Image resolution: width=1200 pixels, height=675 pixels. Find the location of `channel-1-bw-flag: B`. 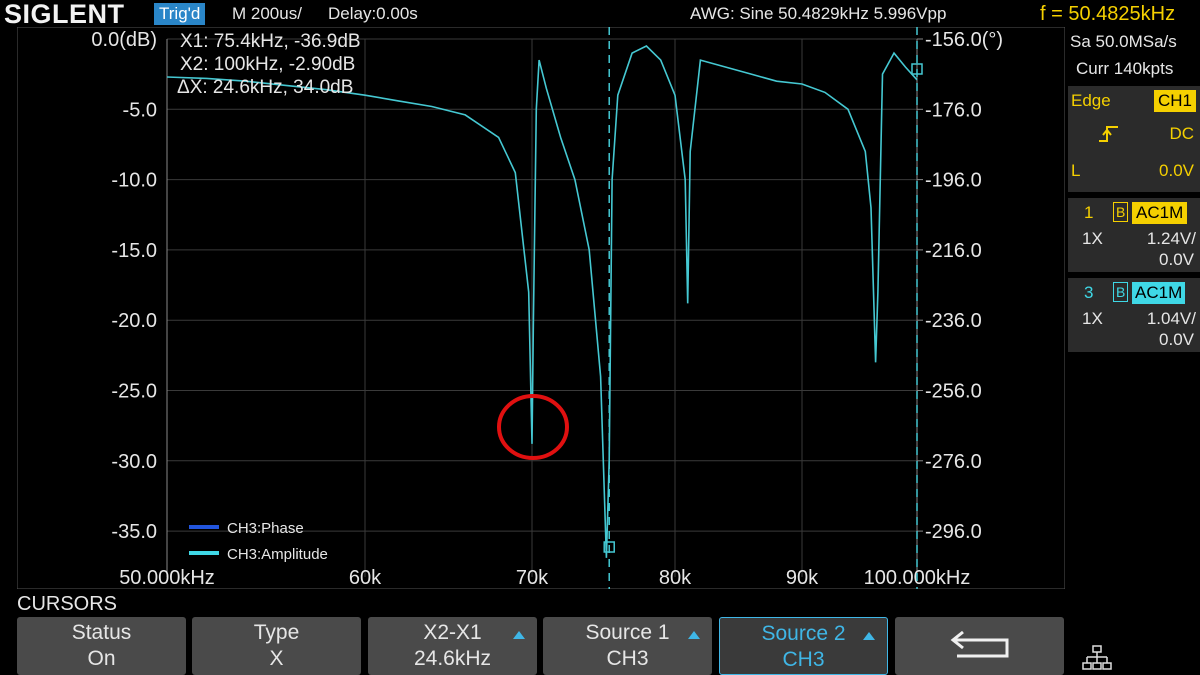

channel-1-bw-flag: B is located at coordinates (1121, 212).